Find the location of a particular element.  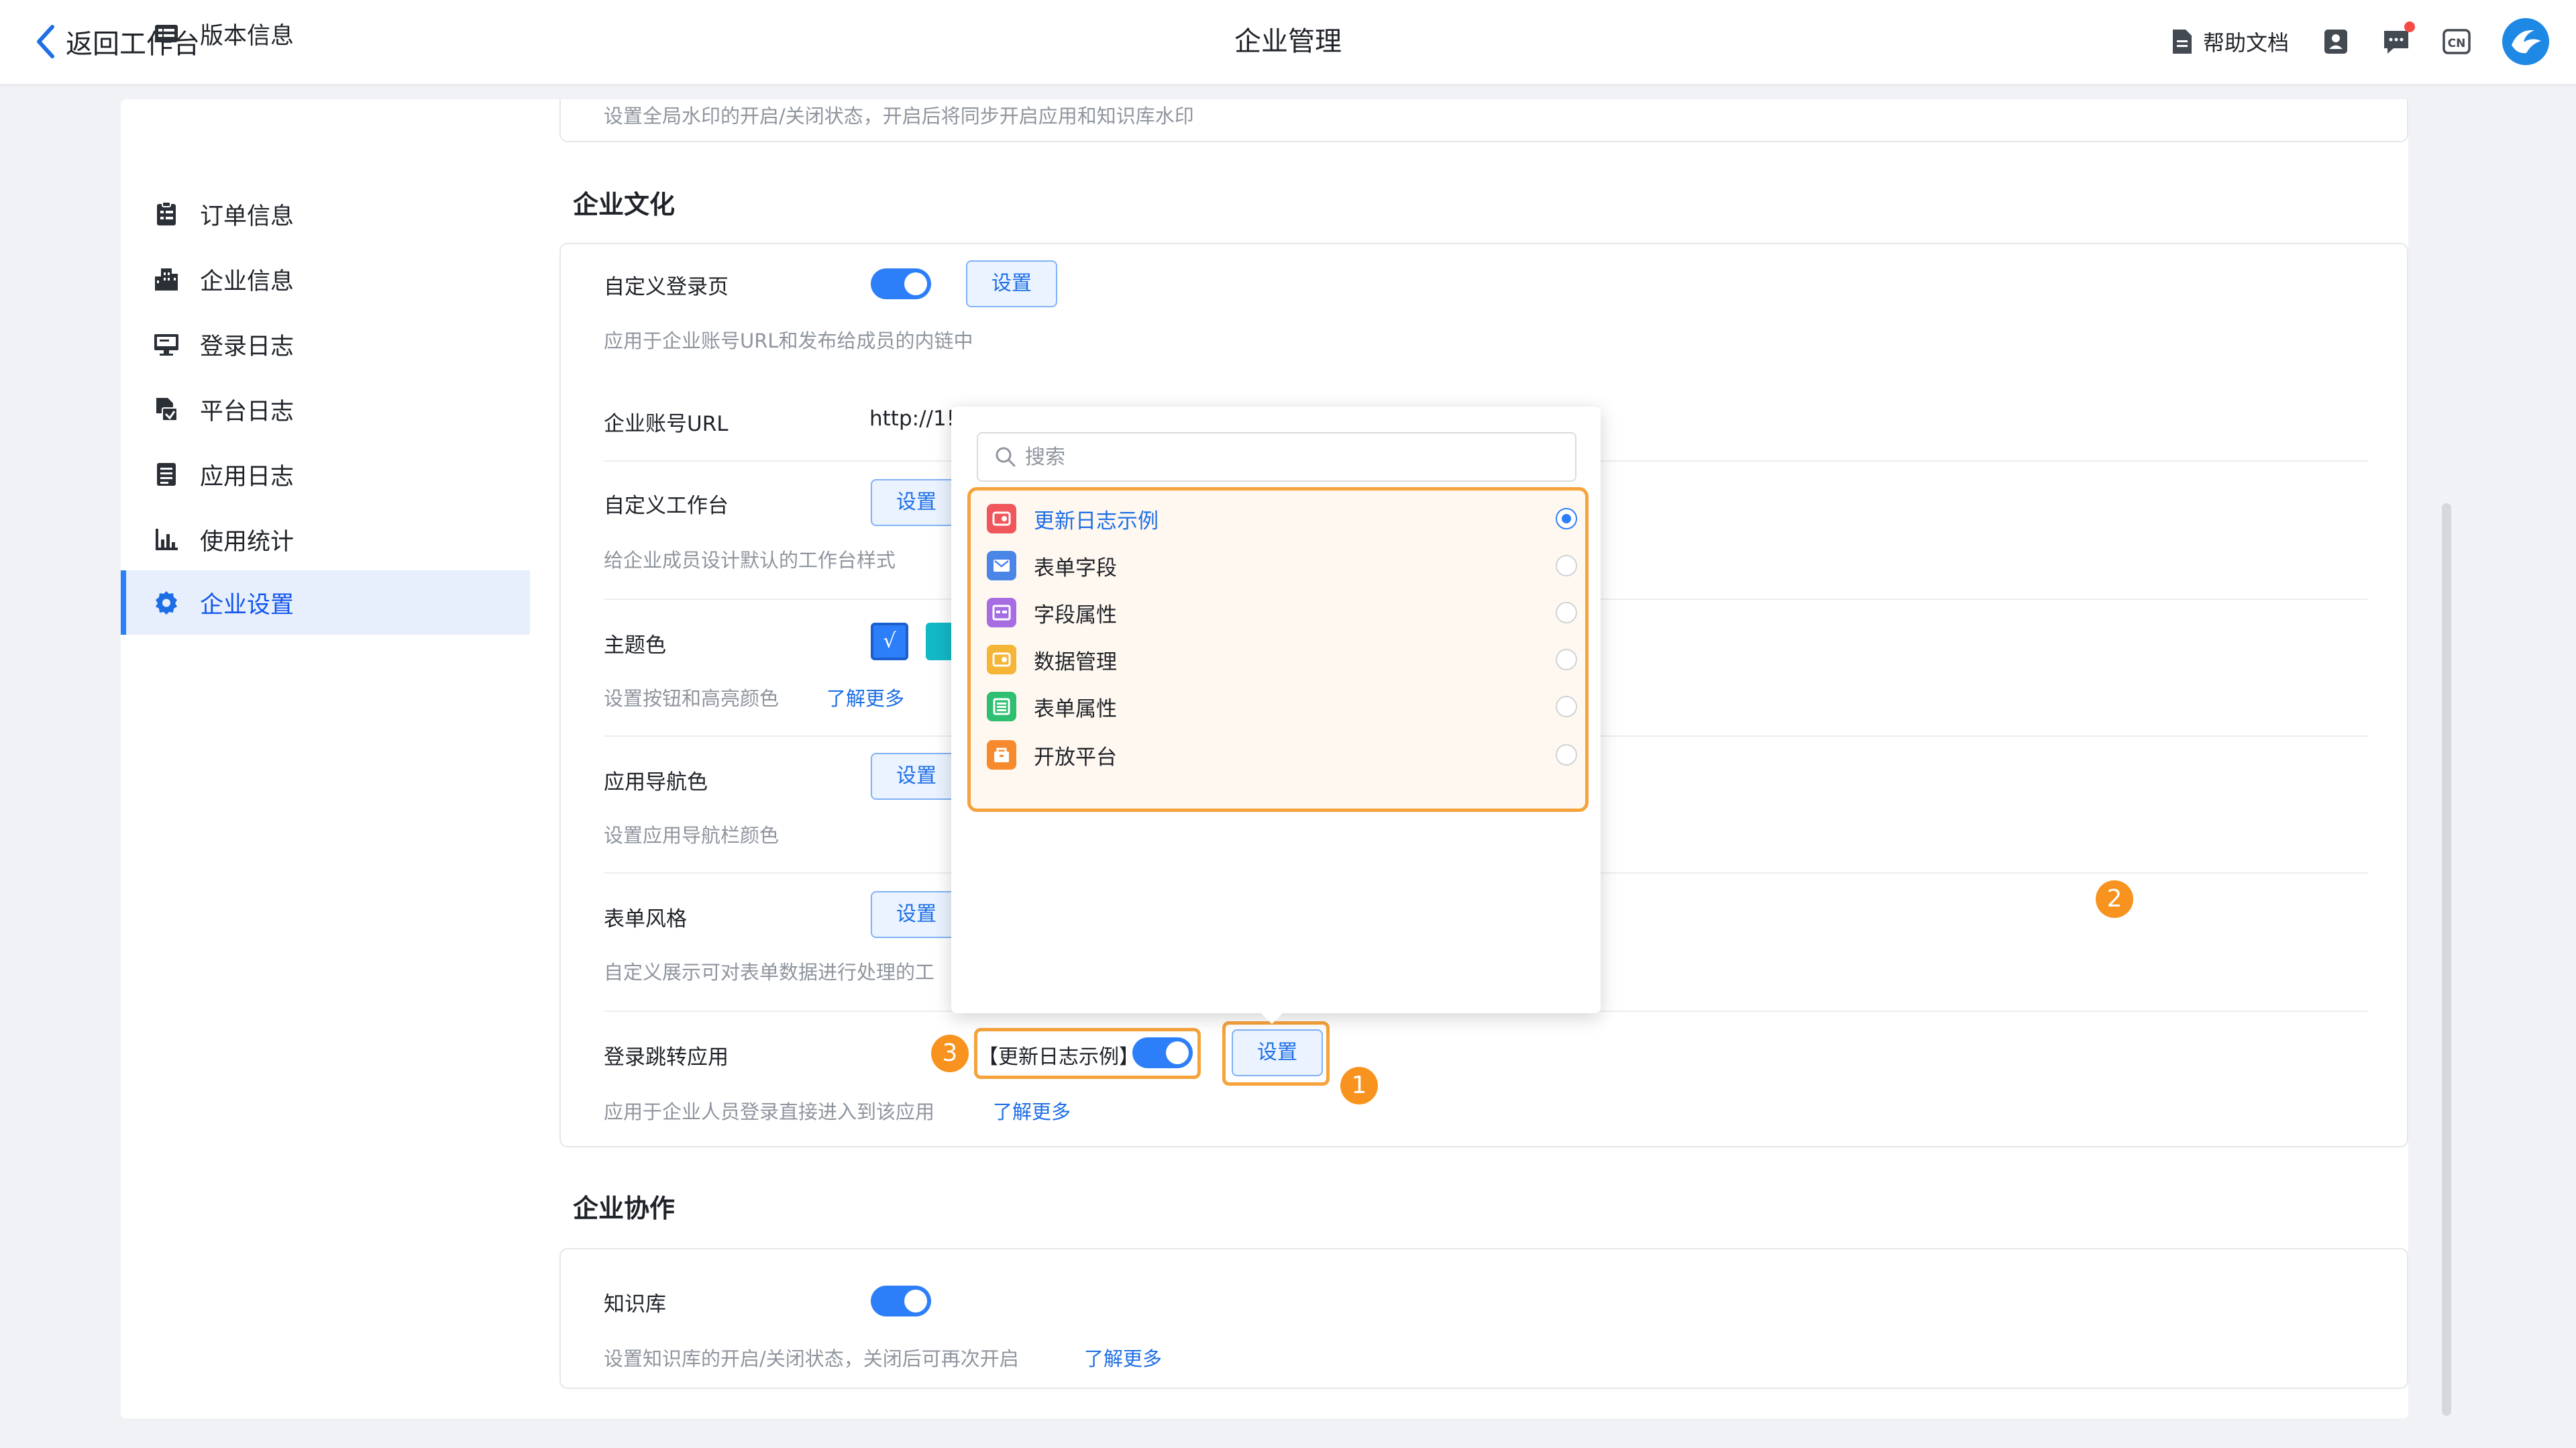

language-icon: CN is located at coordinates (2457, 41).